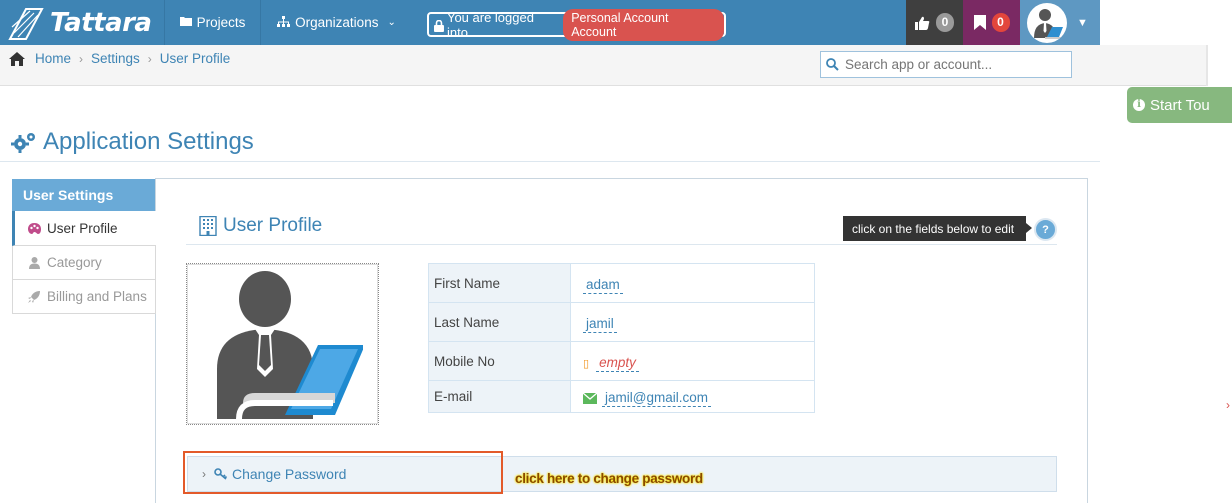  Describe the element at coordinates (74, 262) in the screenshot. I see `sidebar-item-label: Category` at that location.